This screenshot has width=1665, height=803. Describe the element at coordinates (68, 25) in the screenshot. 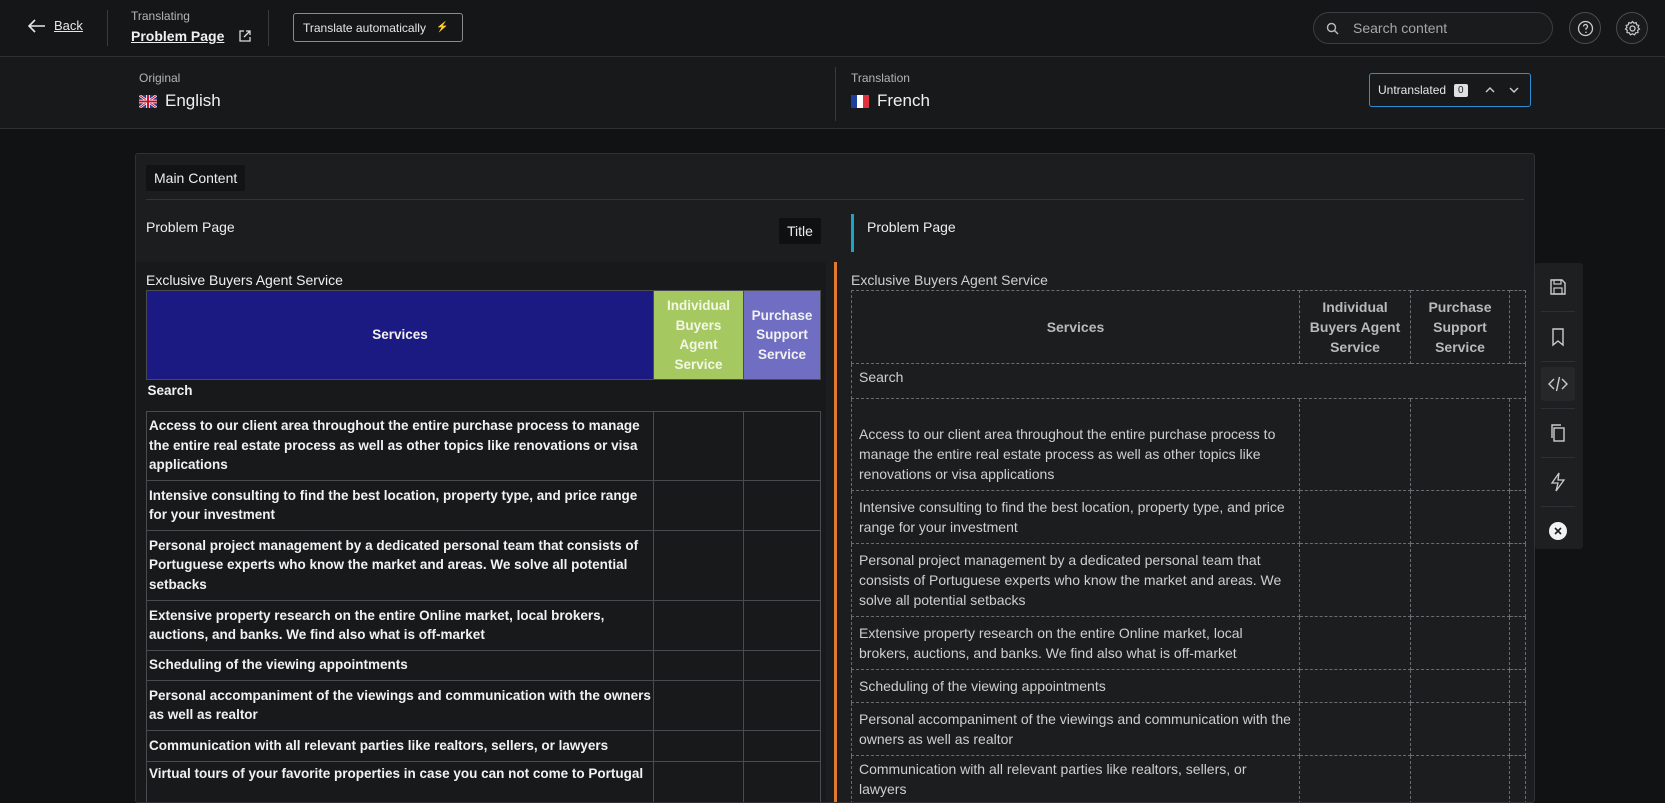

I see `back-label: Back` at that location.